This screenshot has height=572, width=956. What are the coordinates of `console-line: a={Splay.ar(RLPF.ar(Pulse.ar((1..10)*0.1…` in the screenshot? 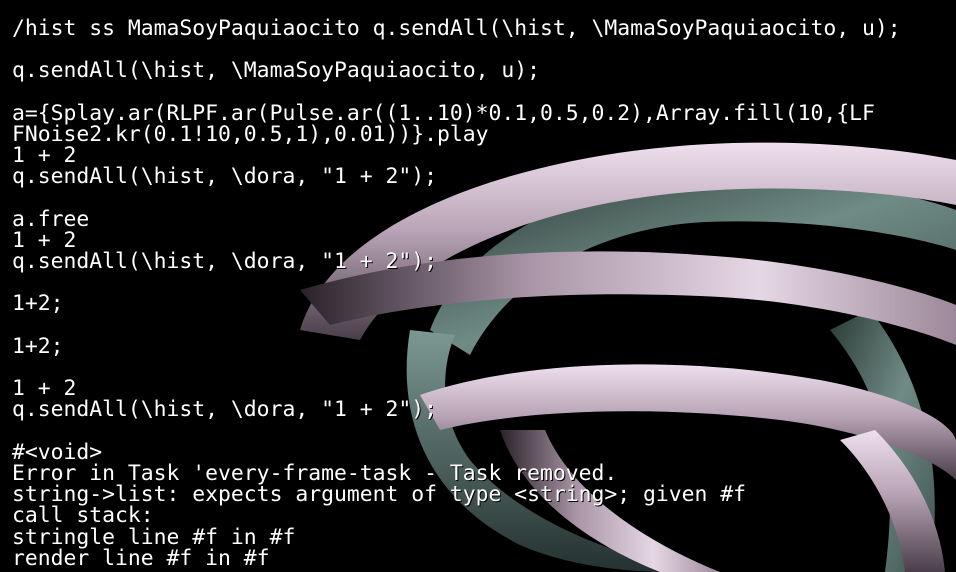 It's located at (443, 113).